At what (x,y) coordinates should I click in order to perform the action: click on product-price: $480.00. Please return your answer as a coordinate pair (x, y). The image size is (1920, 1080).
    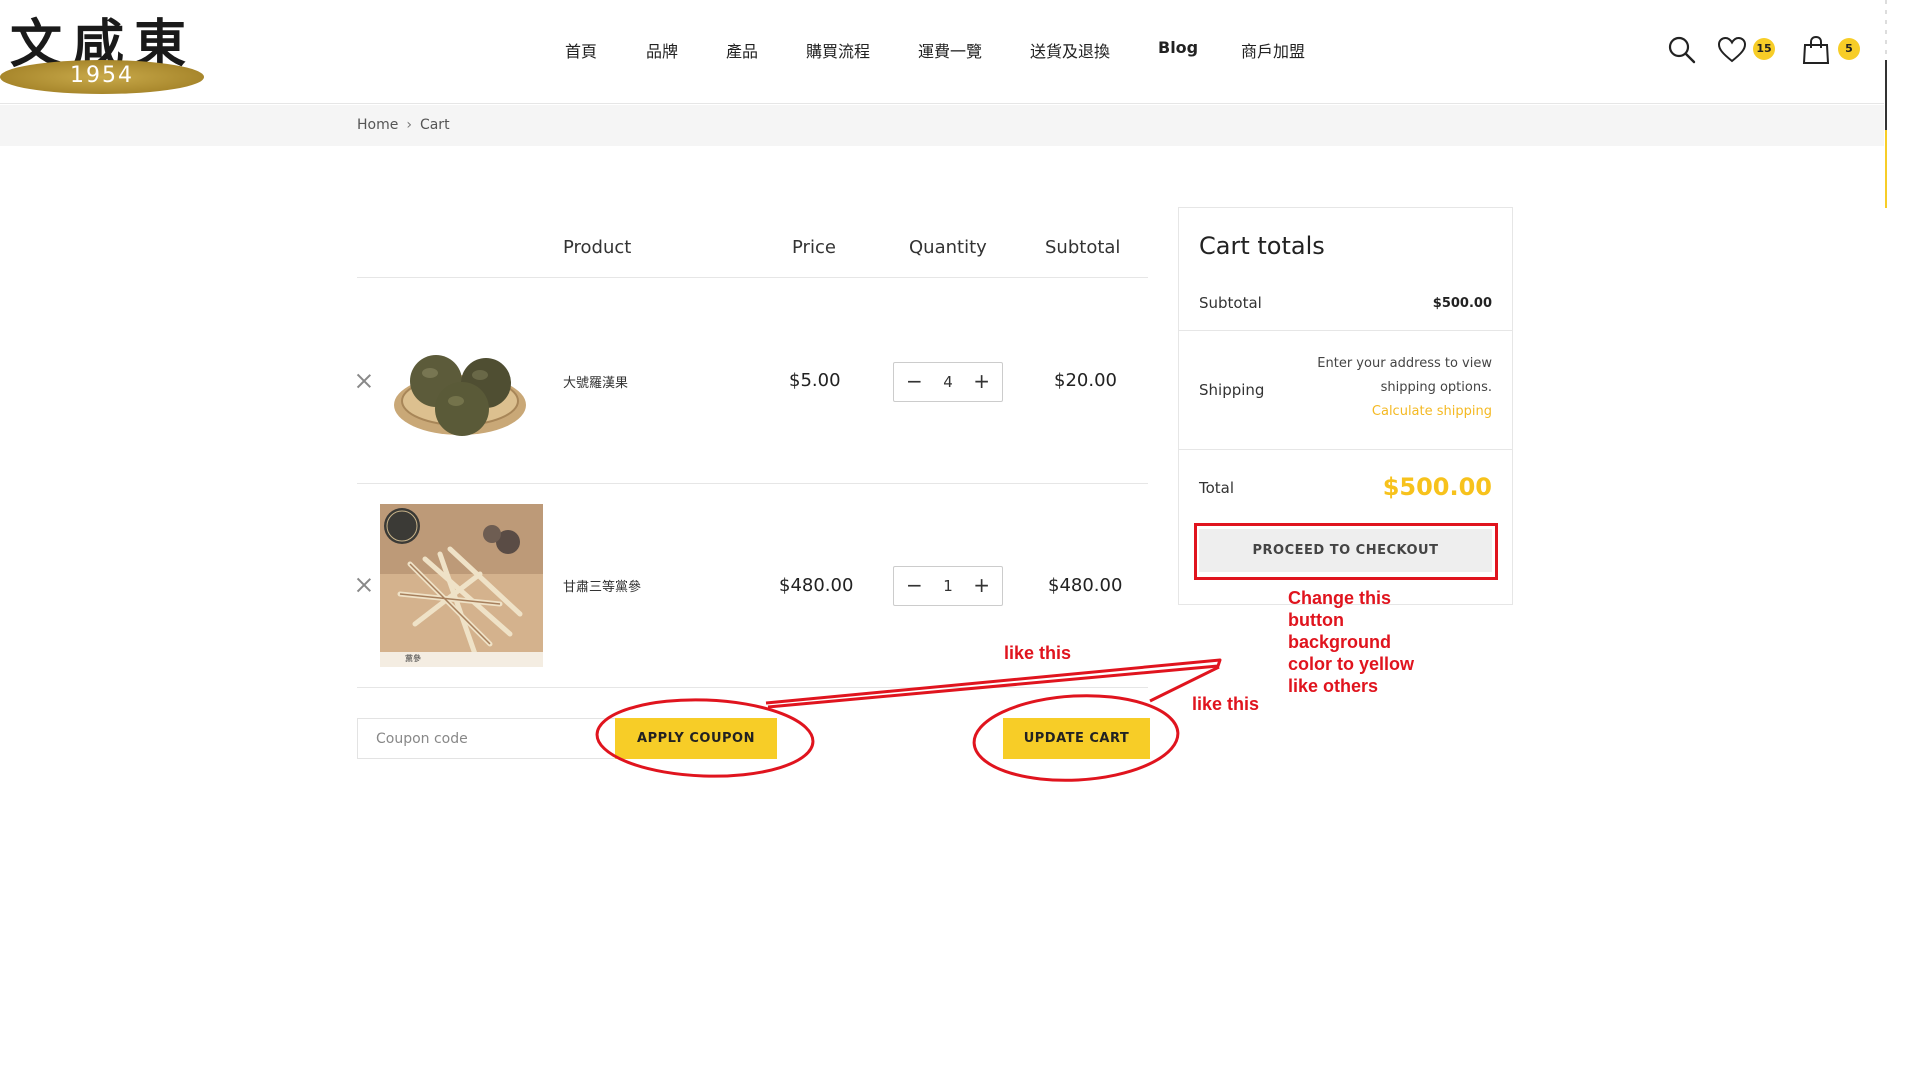
    Looking at the image, I should click on (816, 585).